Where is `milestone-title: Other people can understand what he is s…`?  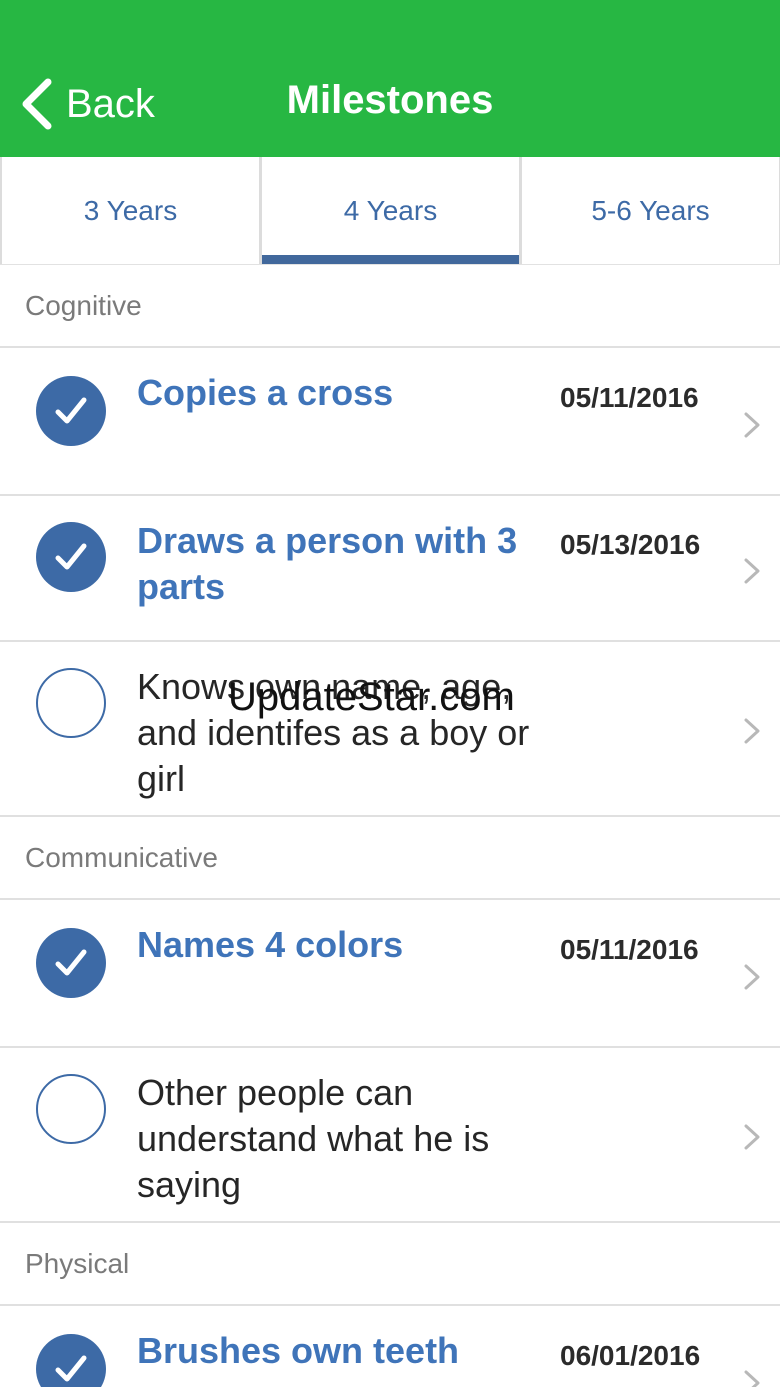 milestone-title: Other people can understand what he is s… is located at coordinates (313, 1138).